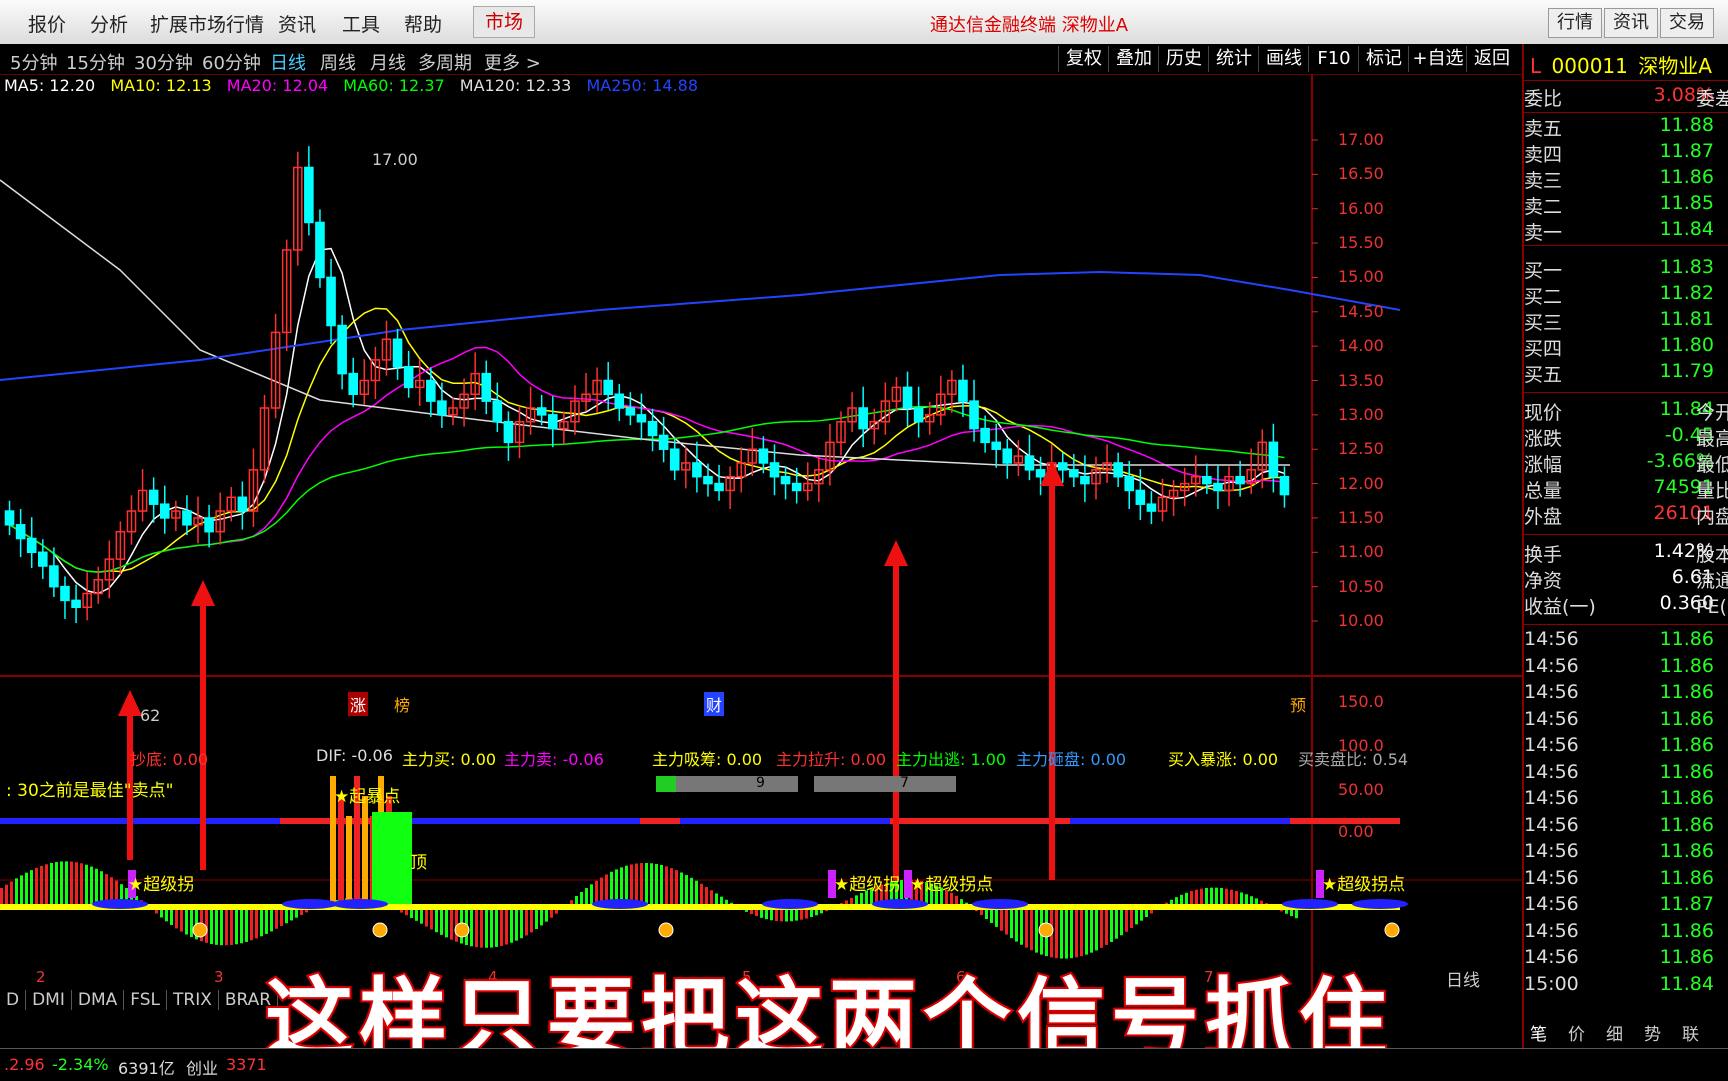  What do you see at coordinates (1621, 66) in the screenshot?
I see `stock-header: L 000011 深物业A` at bounding box center [1621, 66].